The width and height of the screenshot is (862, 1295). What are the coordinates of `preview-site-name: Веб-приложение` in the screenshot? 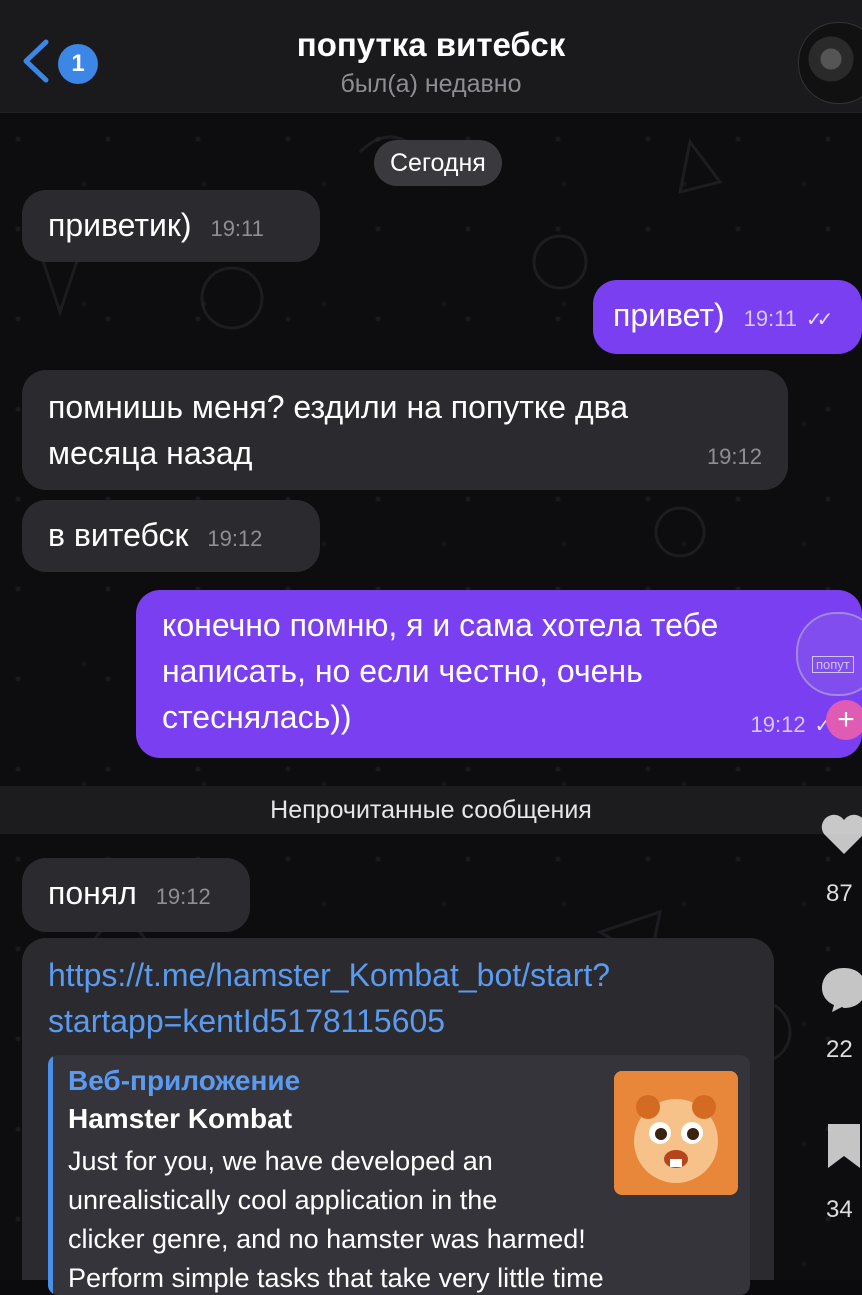 It's located at (184, 1080).